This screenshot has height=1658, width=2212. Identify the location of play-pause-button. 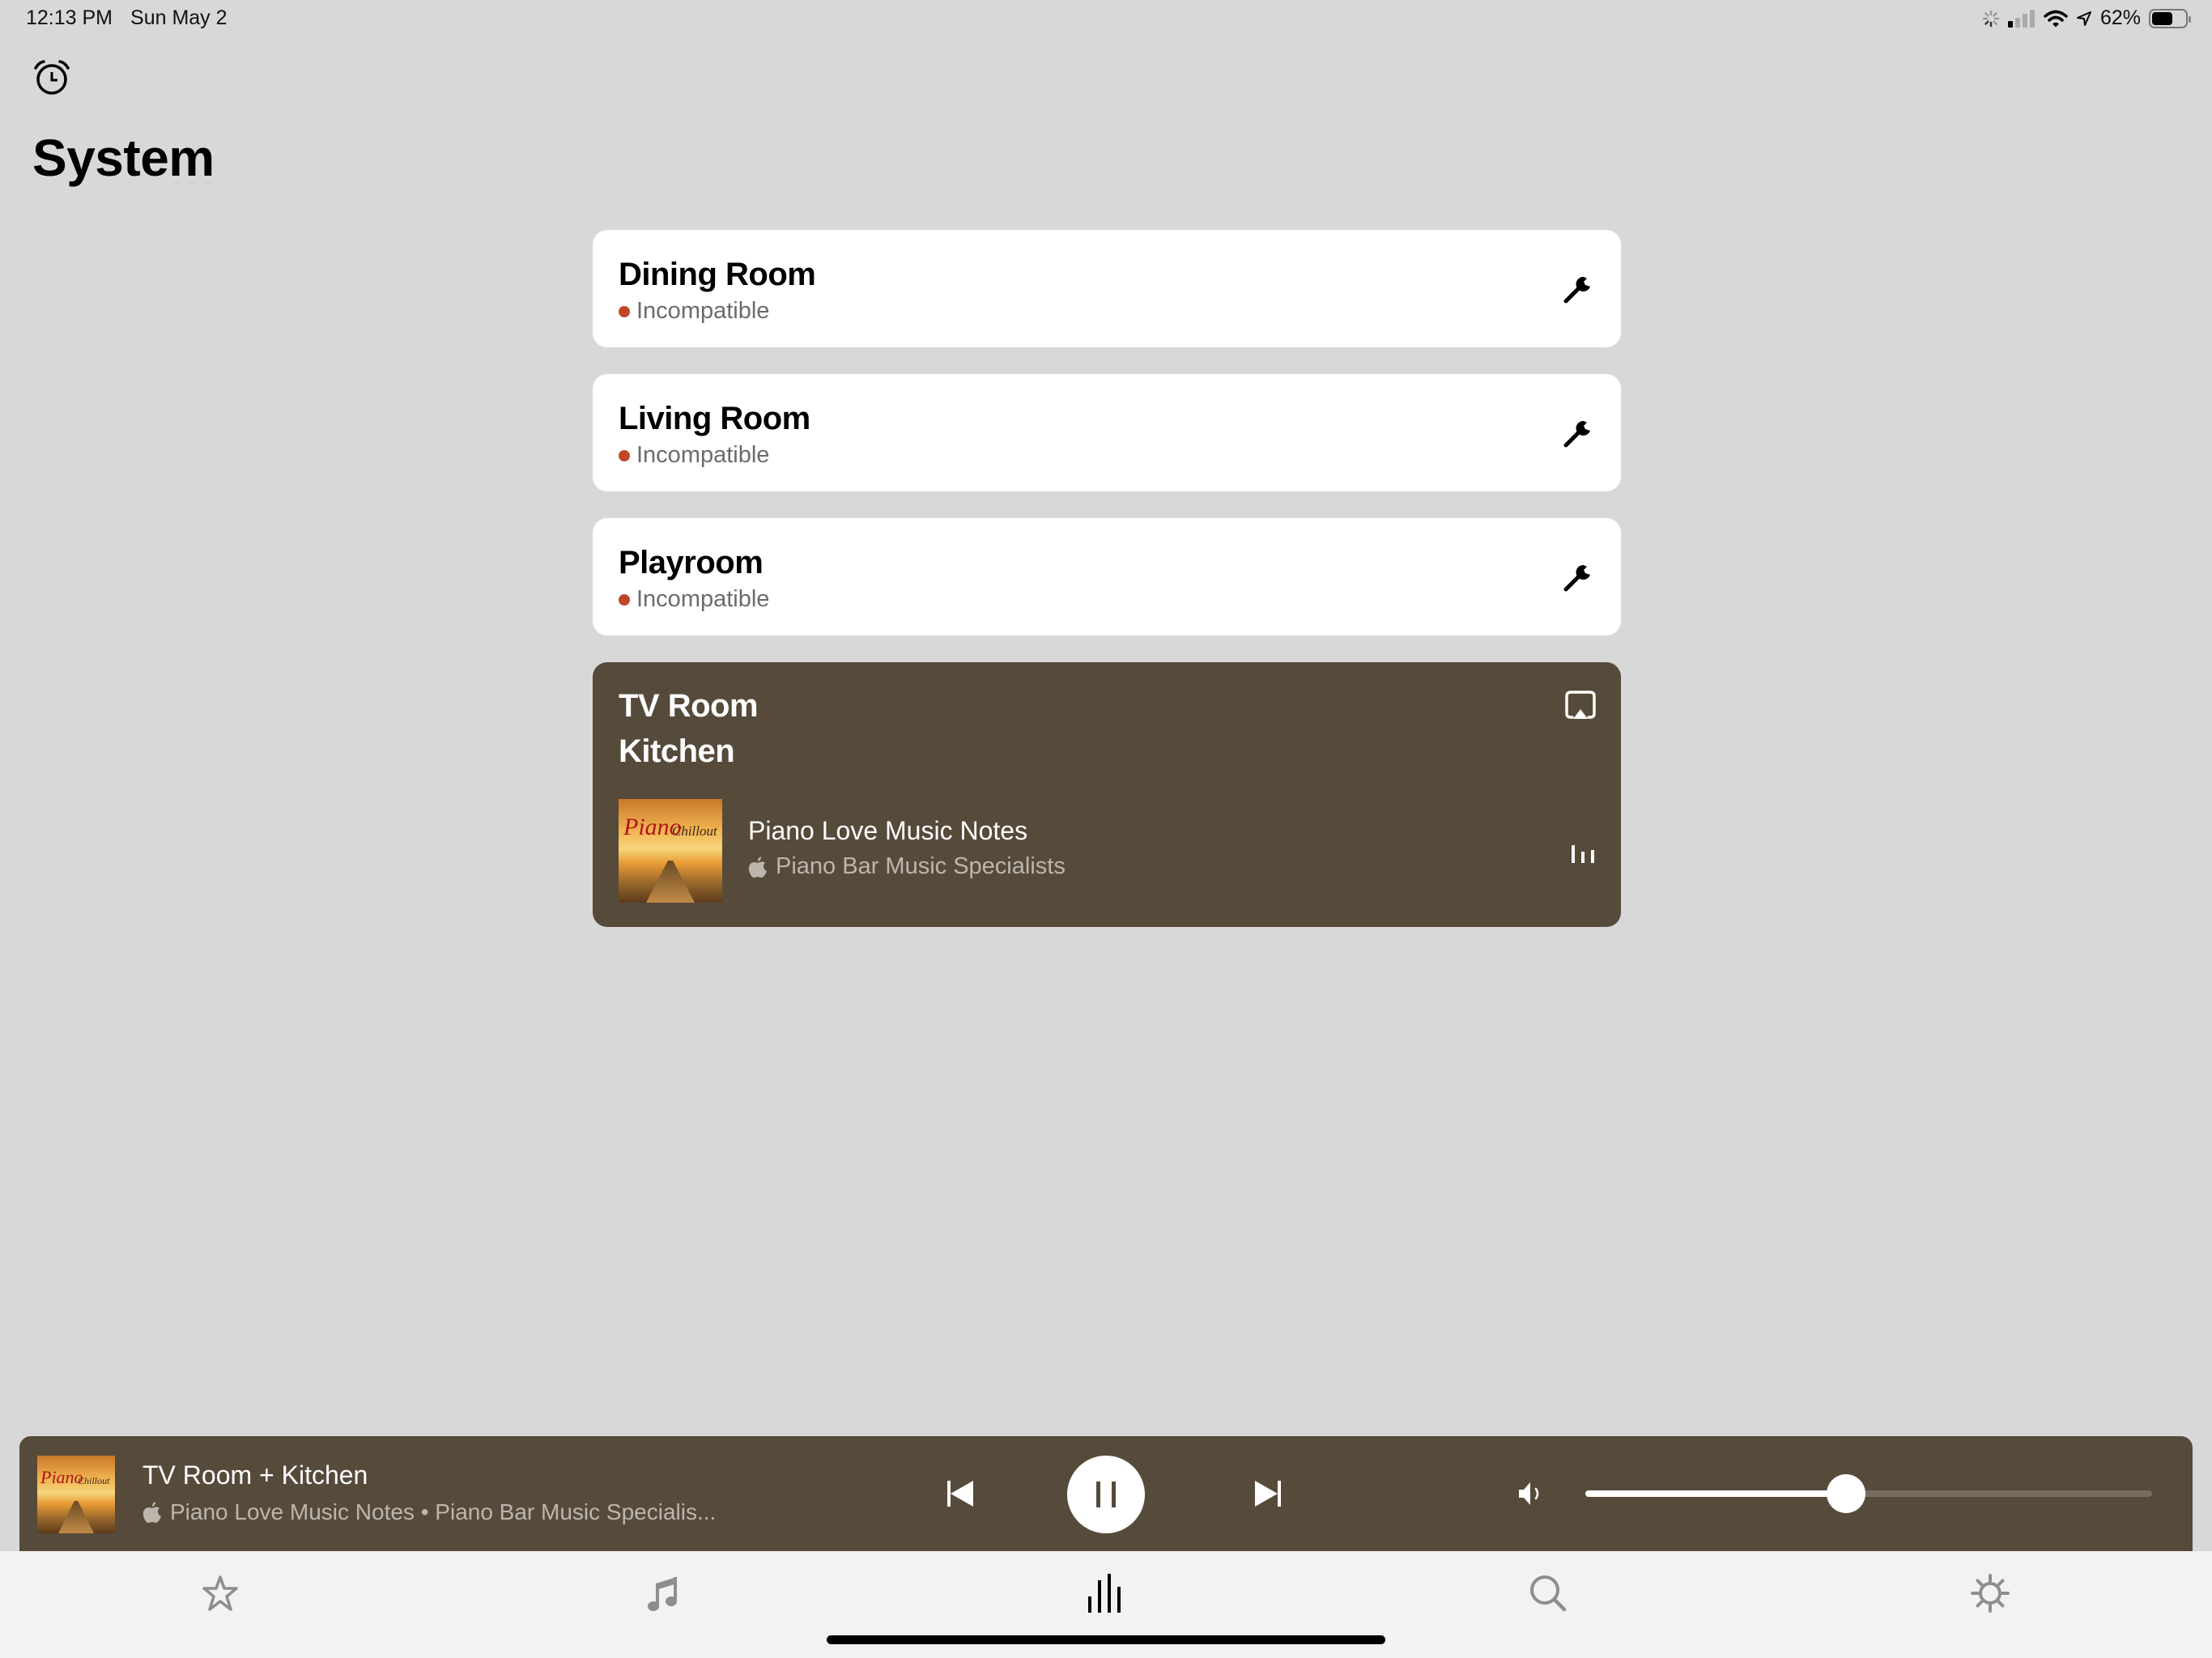
(1106, 1494).